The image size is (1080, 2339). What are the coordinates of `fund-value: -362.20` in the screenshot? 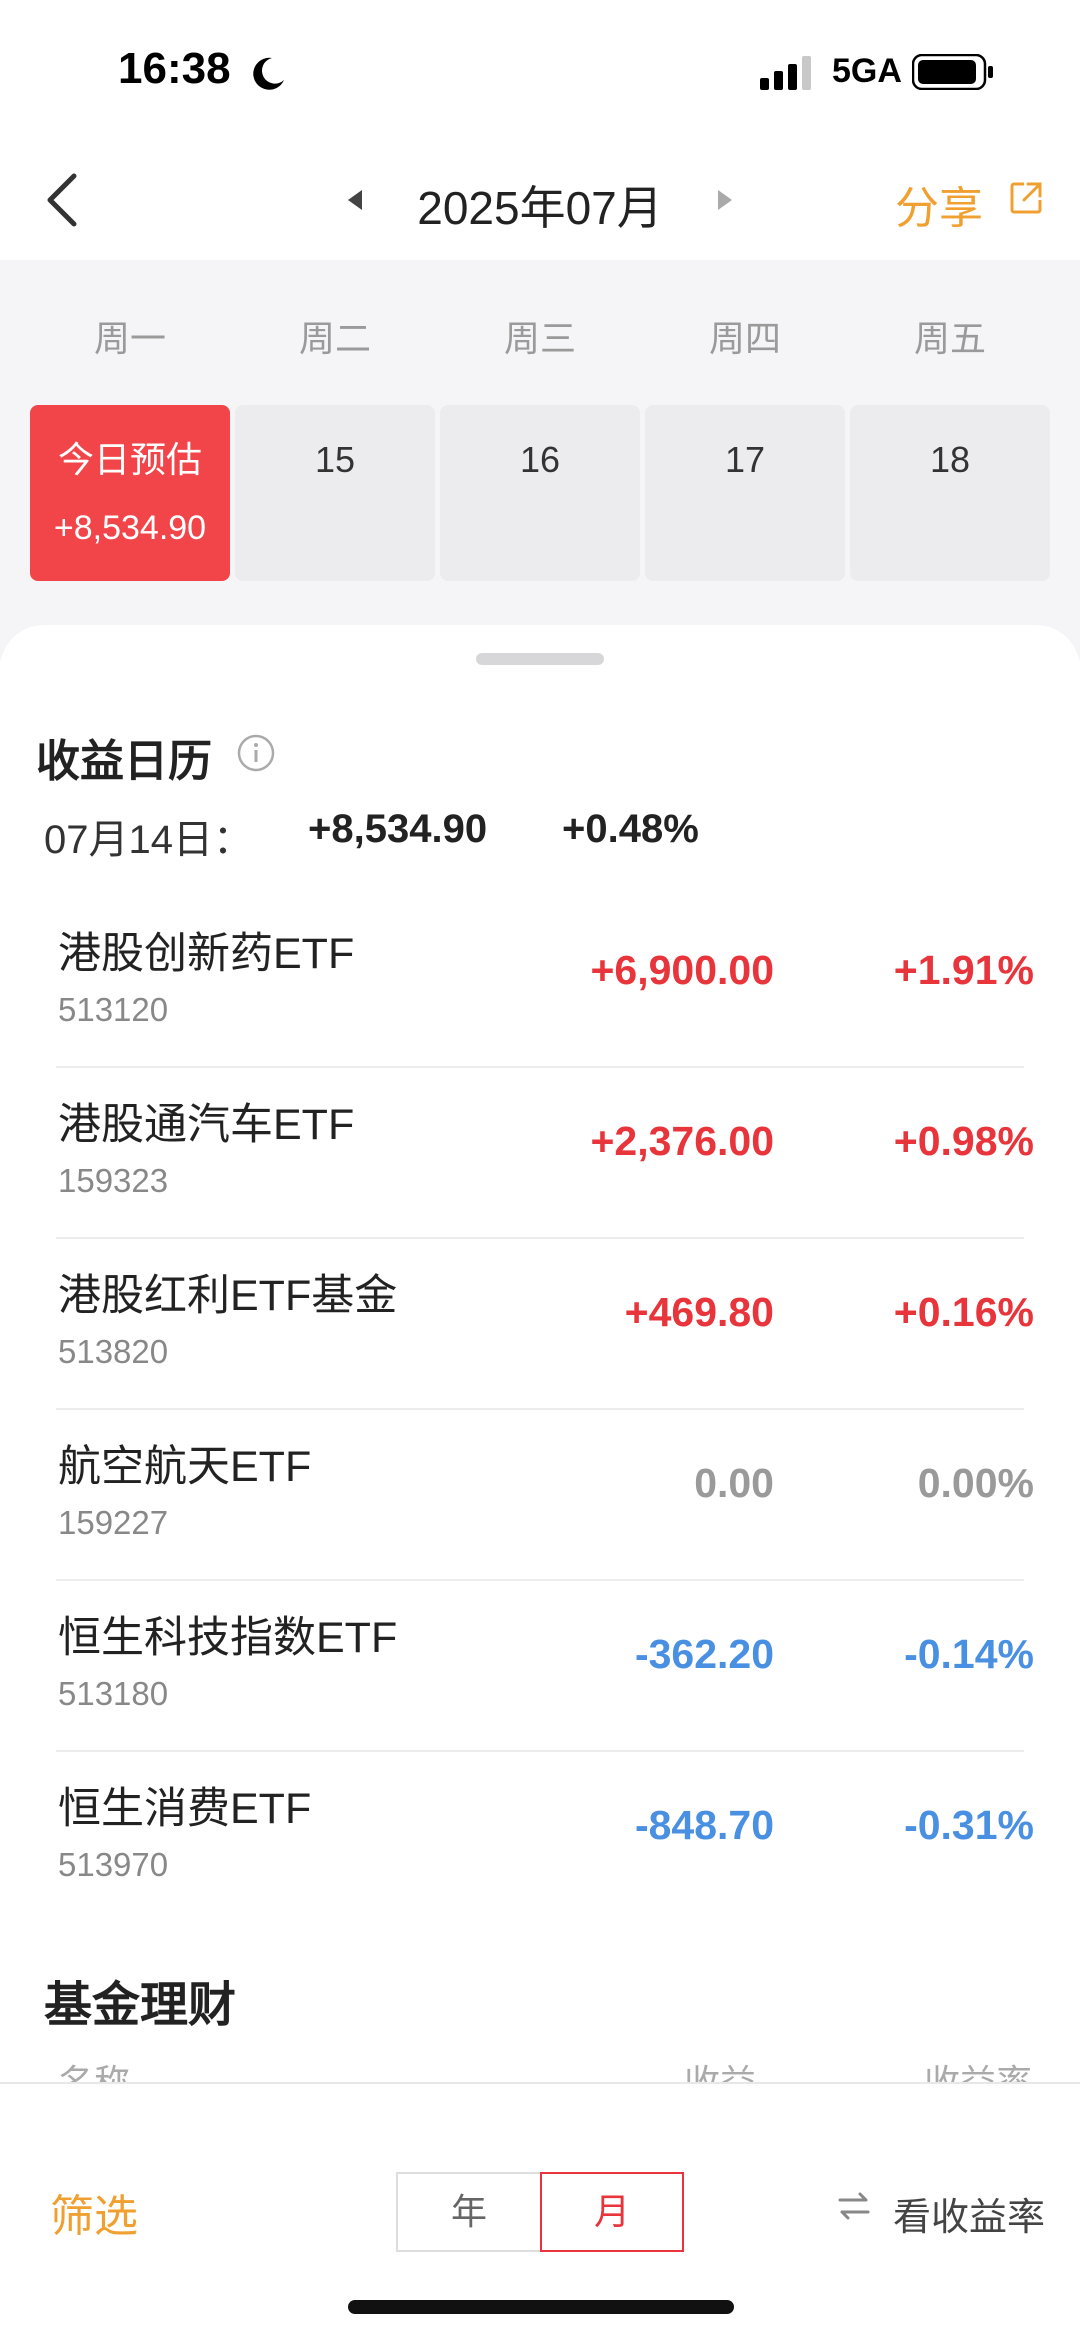 It's located at (704, 1654).